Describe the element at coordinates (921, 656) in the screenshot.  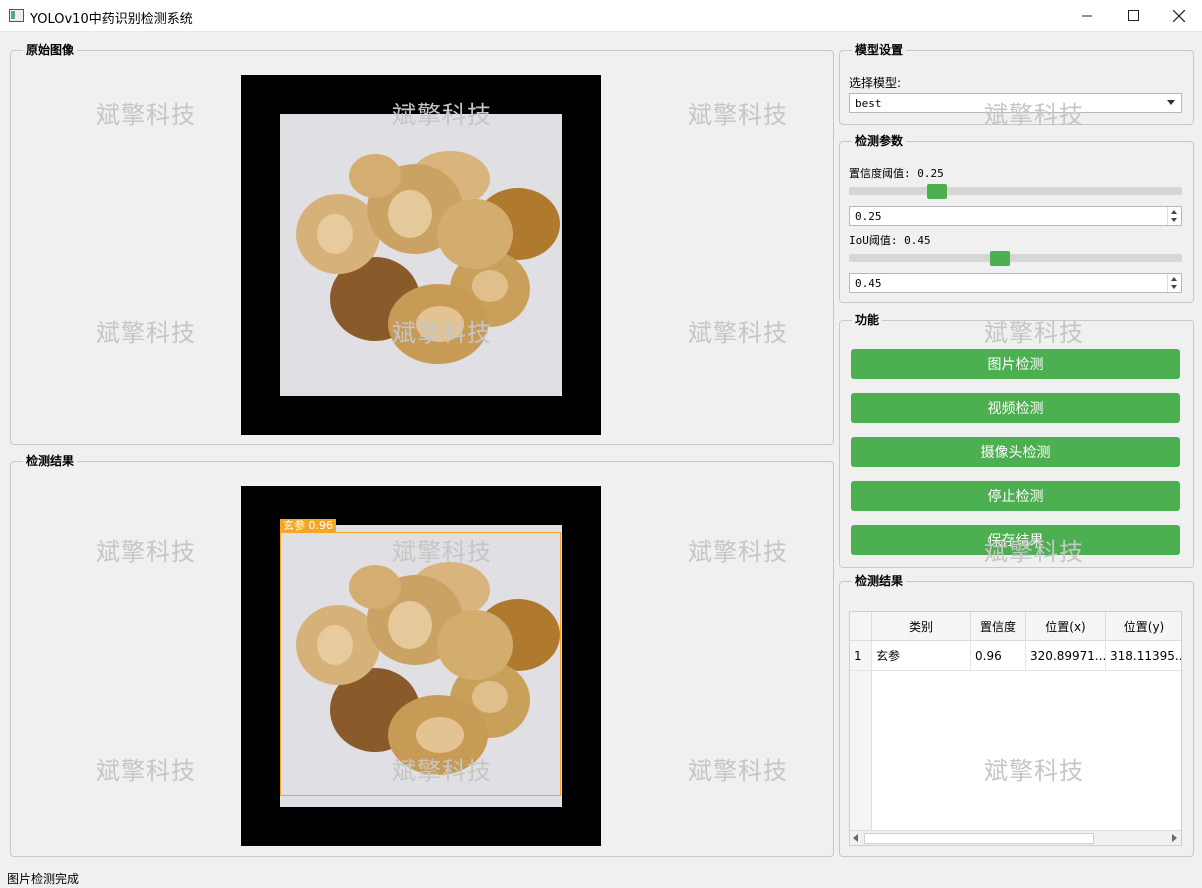
I see `cell-class: 玄参` at that location.